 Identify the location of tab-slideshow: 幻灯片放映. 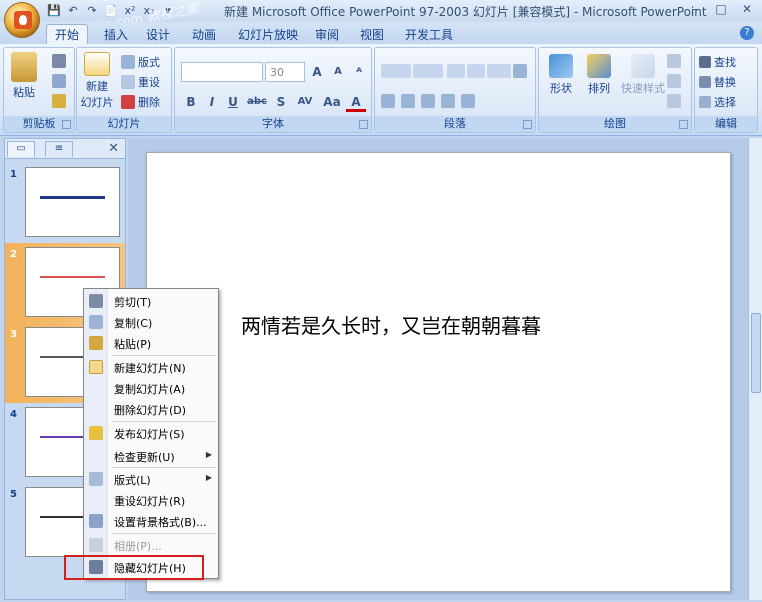
(268, 34).